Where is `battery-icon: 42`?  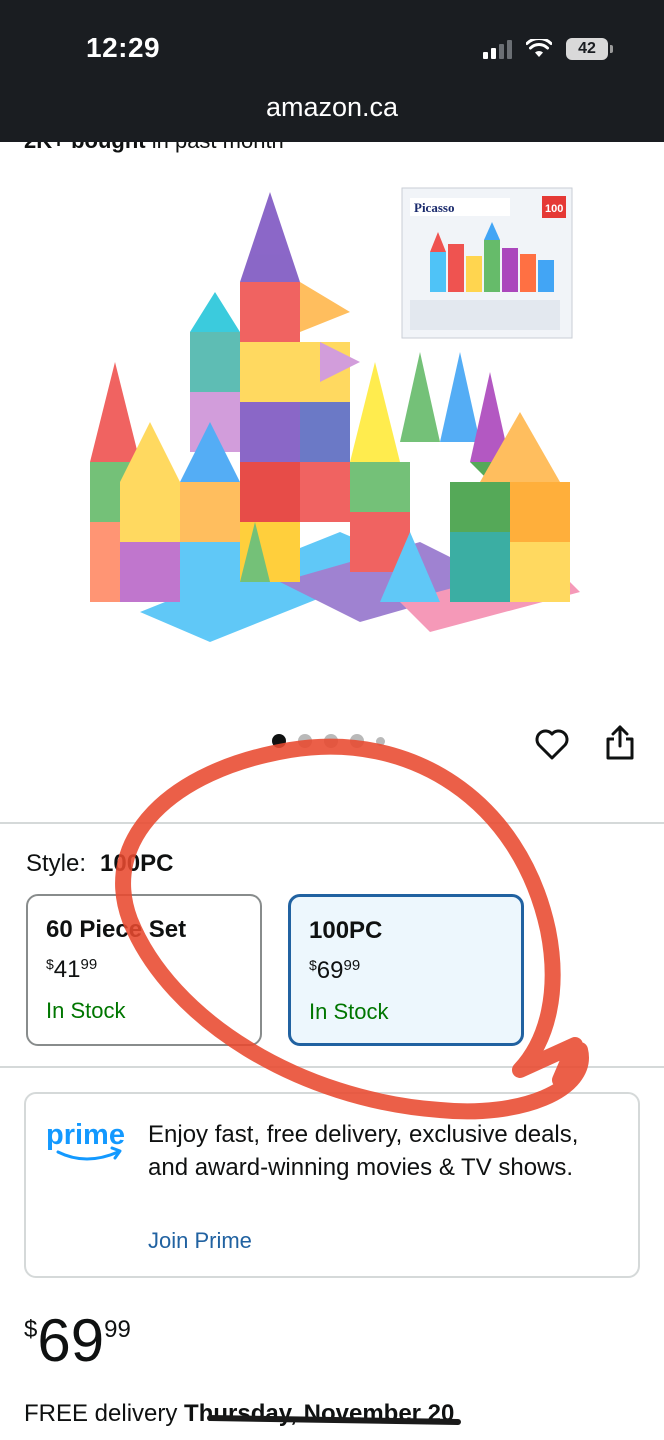
battery-icon: 42 is located at coordinates (589, 49).